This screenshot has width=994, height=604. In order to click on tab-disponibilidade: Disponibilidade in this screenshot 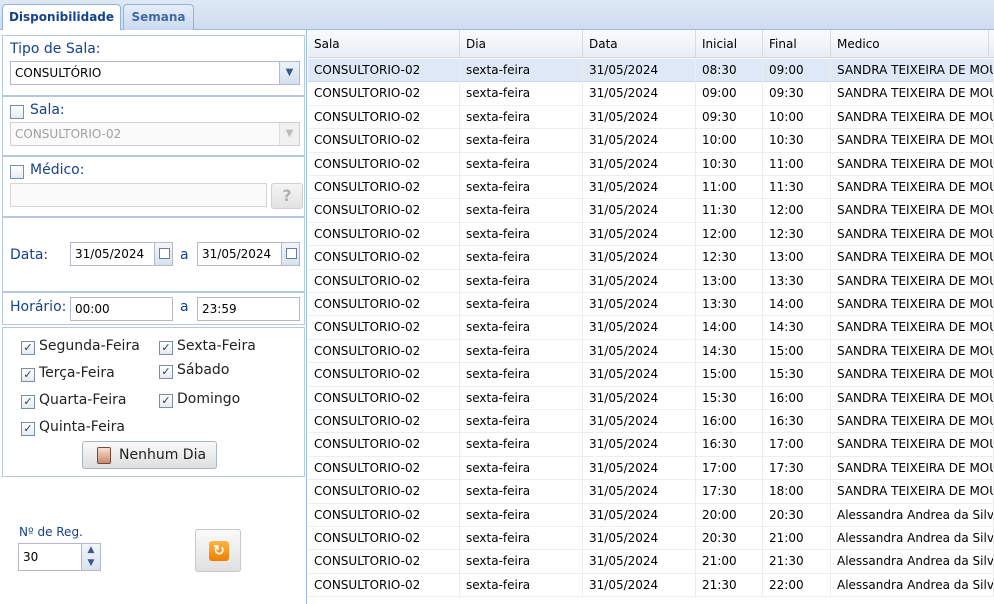, I will do `click(61, 17)`.